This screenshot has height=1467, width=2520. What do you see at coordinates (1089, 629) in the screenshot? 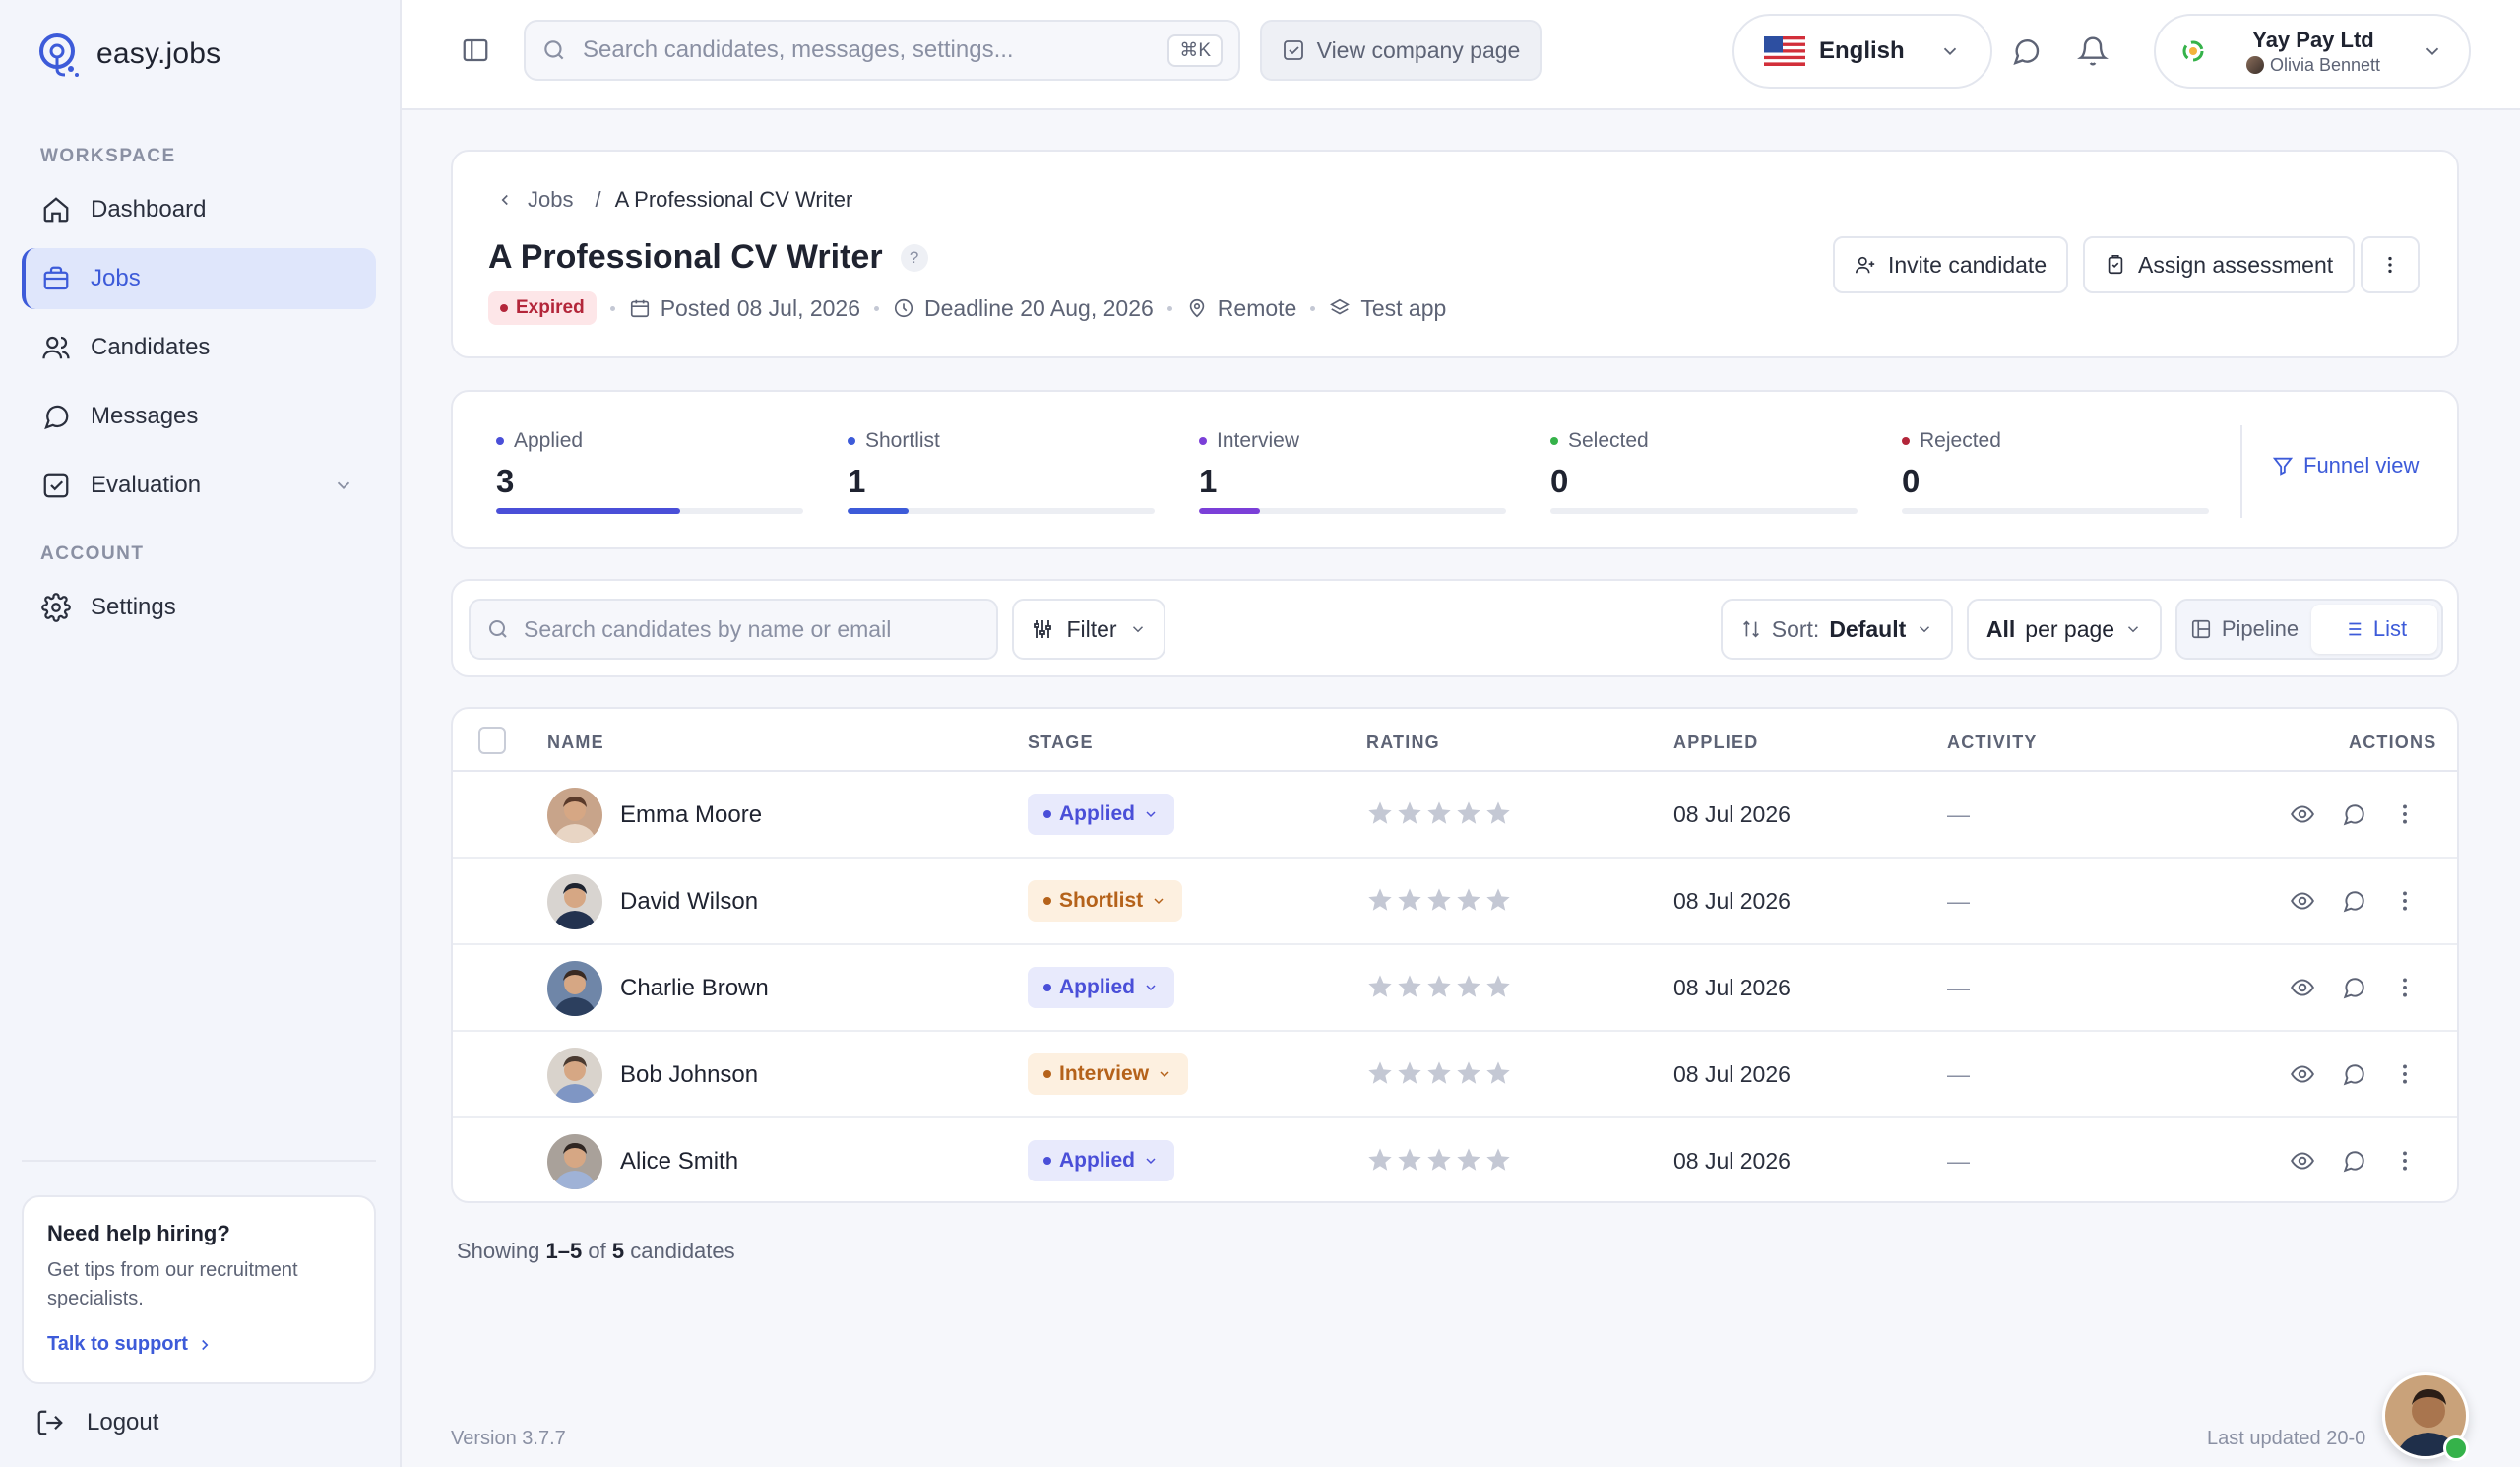
I see `filter-button: Filter` at bounding box center [1089, 629].